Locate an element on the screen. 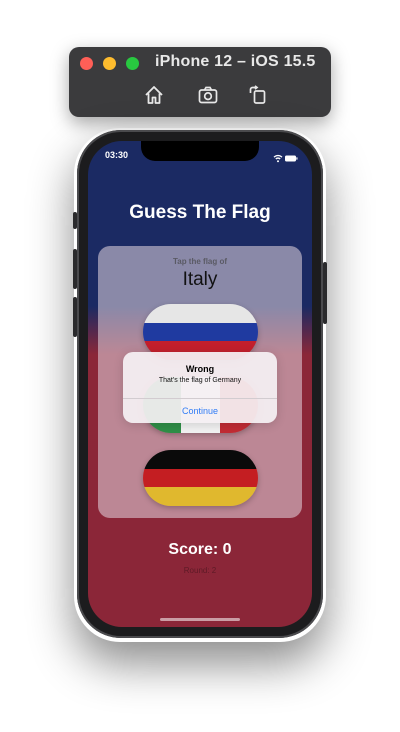 The width and height of the screenshot is (400, 732). rotate-icon is located at coordinates (258, 95).